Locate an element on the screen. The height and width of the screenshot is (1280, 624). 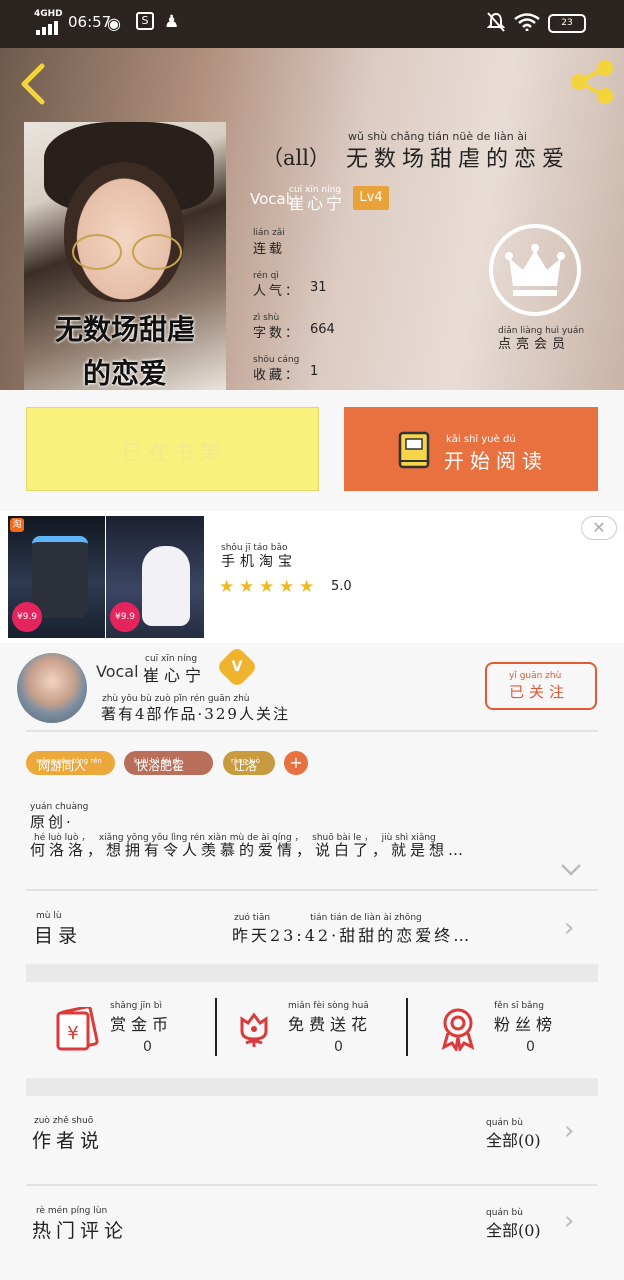
author-says-row: zuò zhě shuō 作者说 quán bù 全部(0) › is located at coordinates (312, 1140).